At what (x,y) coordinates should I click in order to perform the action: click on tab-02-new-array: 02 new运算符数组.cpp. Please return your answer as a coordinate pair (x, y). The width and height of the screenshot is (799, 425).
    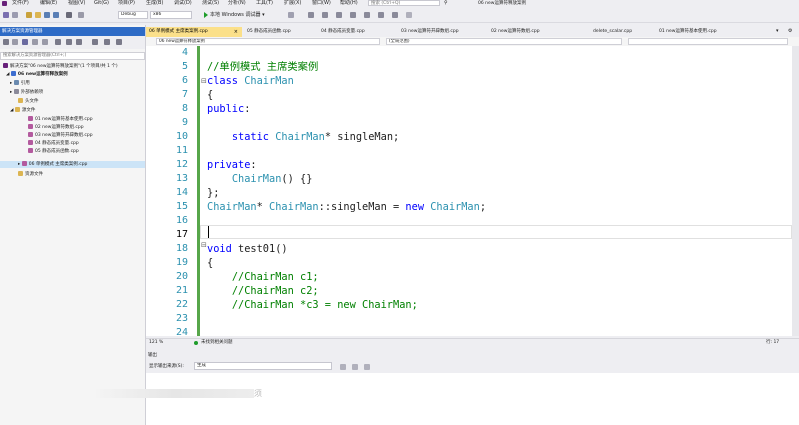
    Looking at the image, I should click on (538, 32).